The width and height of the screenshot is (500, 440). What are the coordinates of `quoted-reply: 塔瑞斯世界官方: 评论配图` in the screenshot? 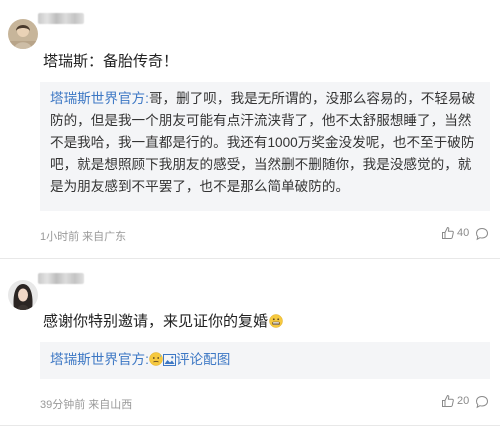 It's located at (265, 360).